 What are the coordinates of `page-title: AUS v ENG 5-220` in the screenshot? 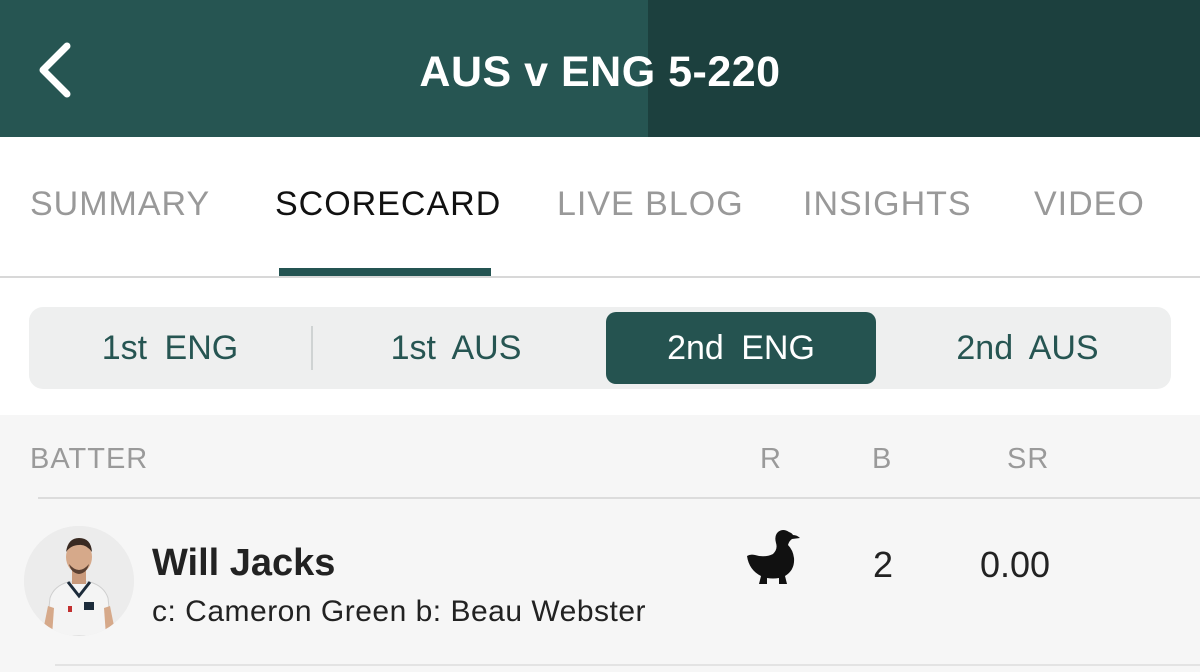 It's located at (600, 72).